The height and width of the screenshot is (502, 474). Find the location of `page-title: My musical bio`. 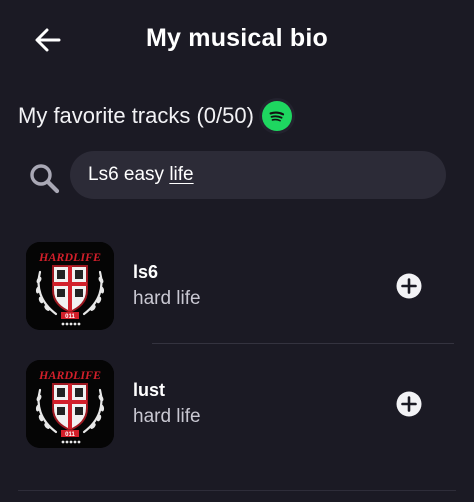

page-title: My musical bio is located at coordinates (236, 38).